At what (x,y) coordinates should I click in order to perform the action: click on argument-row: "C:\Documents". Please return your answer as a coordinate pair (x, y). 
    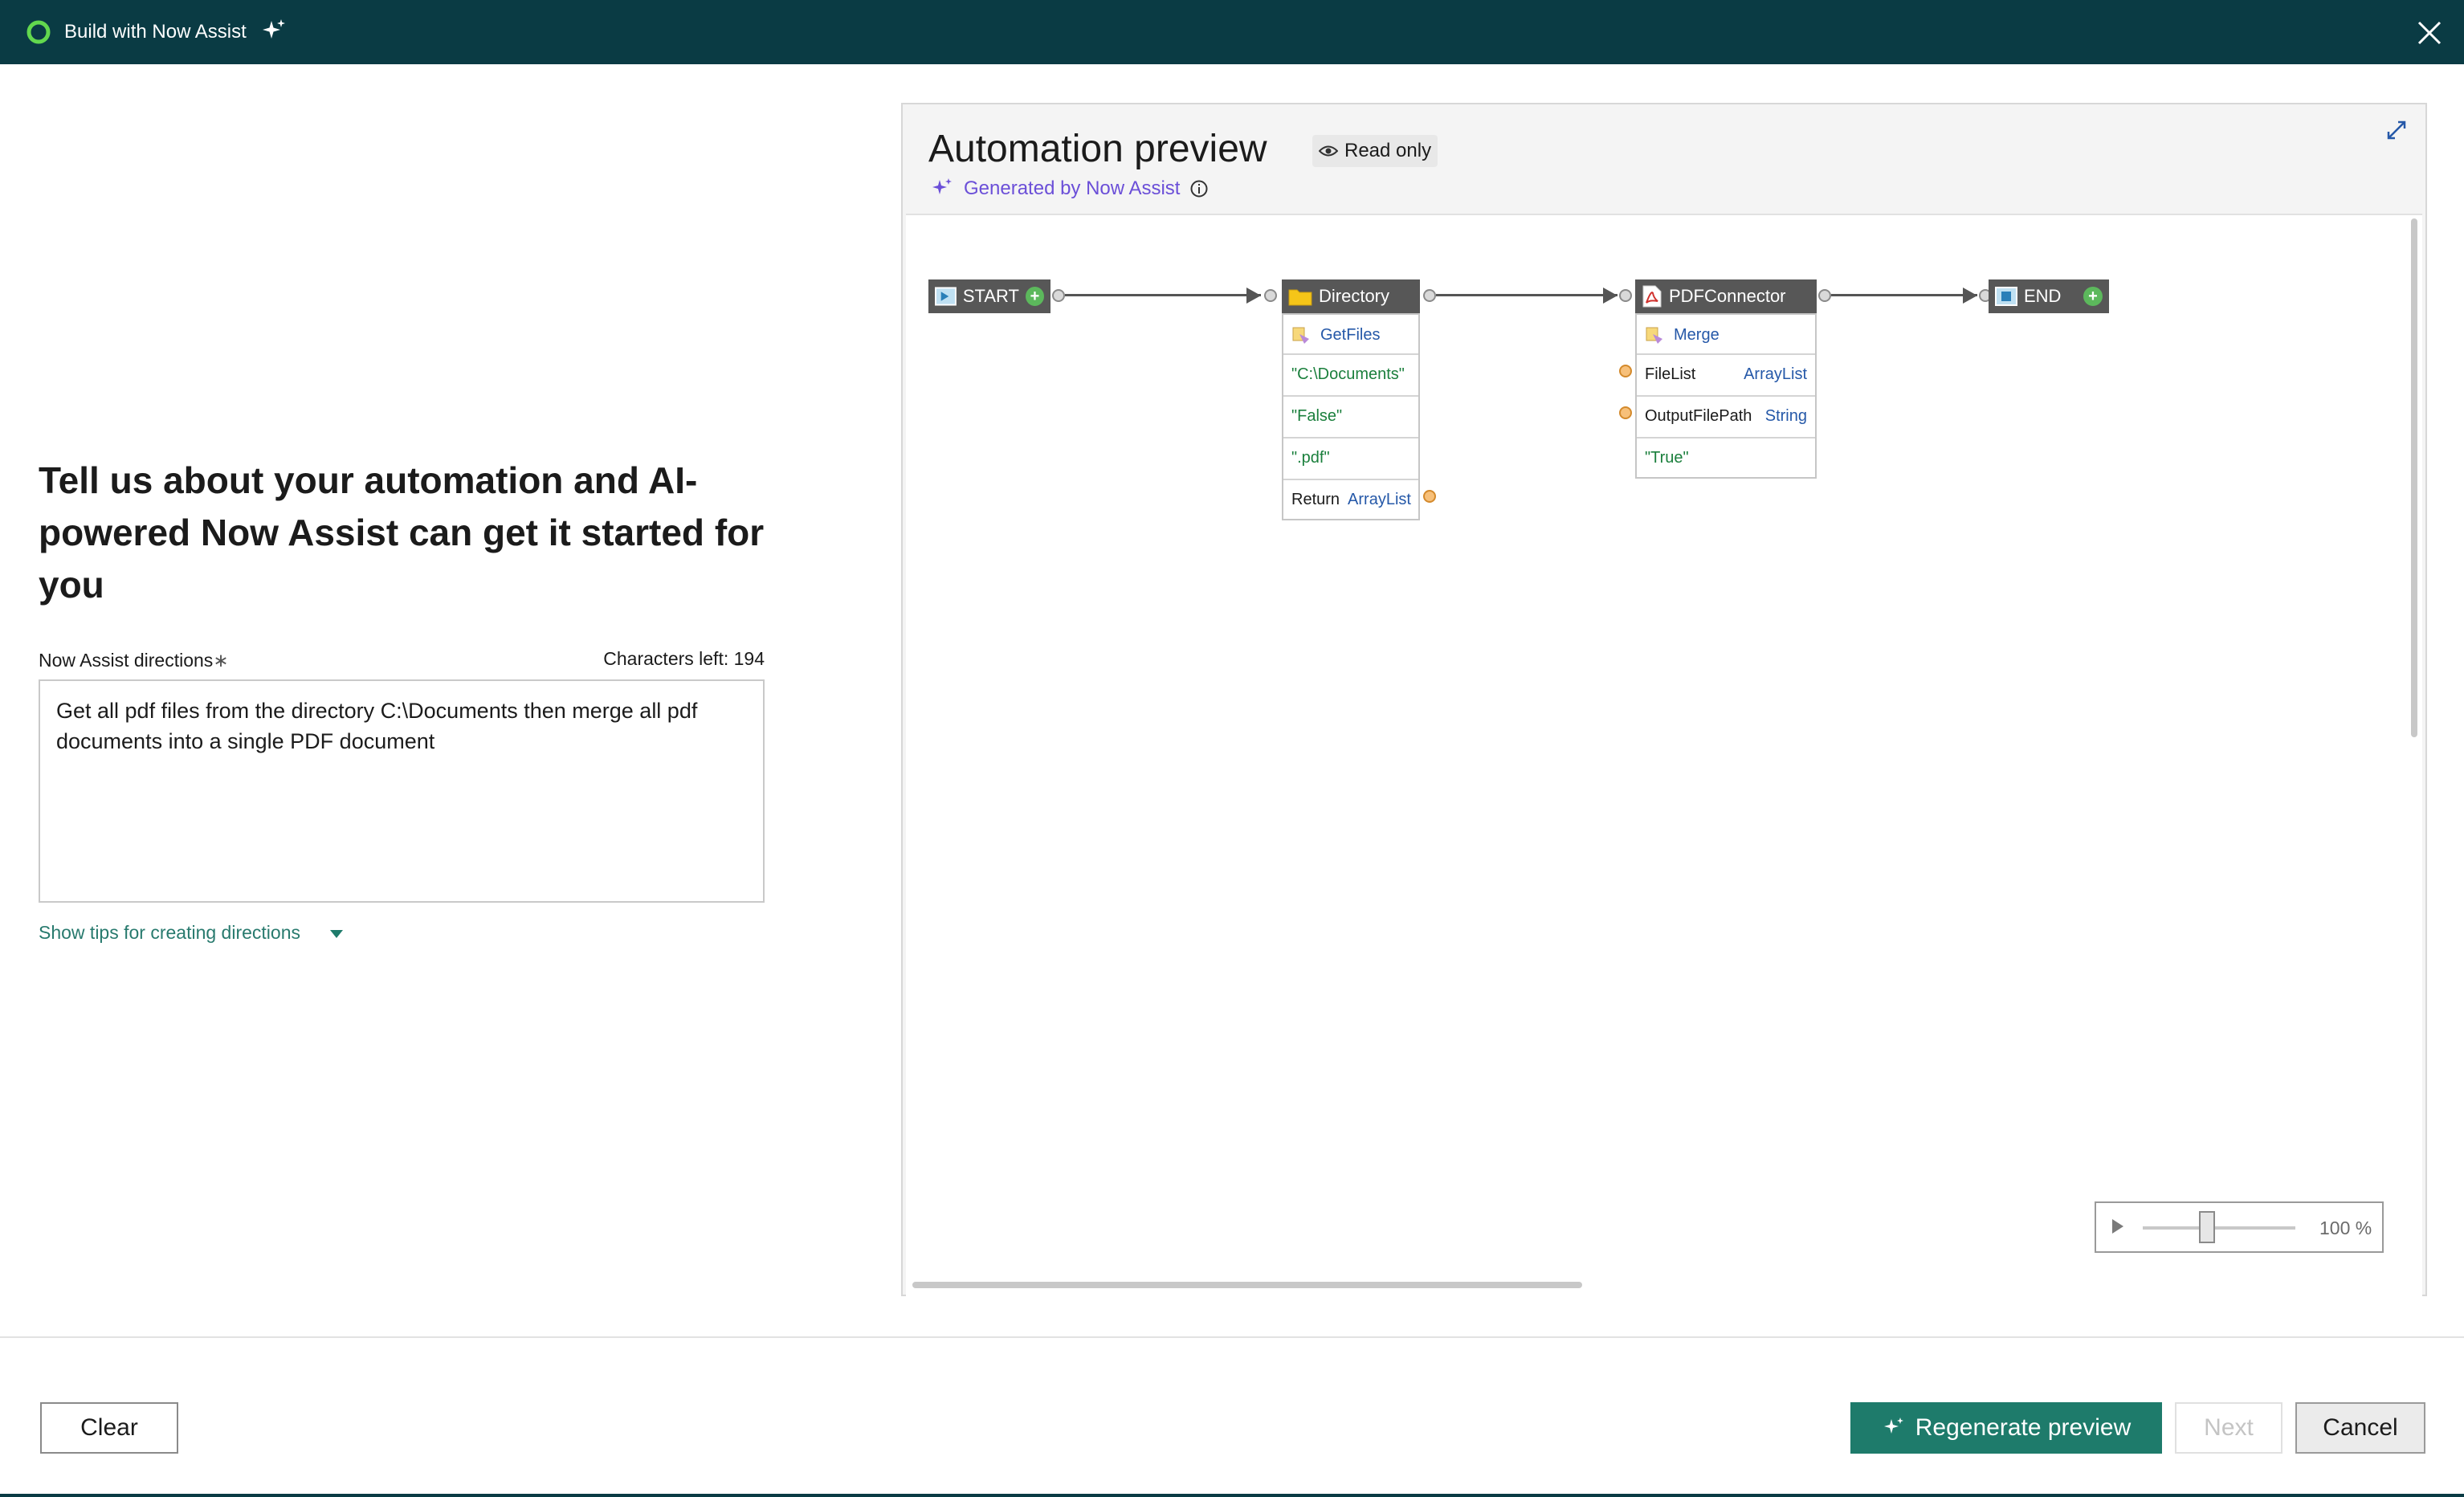
    Looking at the image, I should click on (1350, 374).